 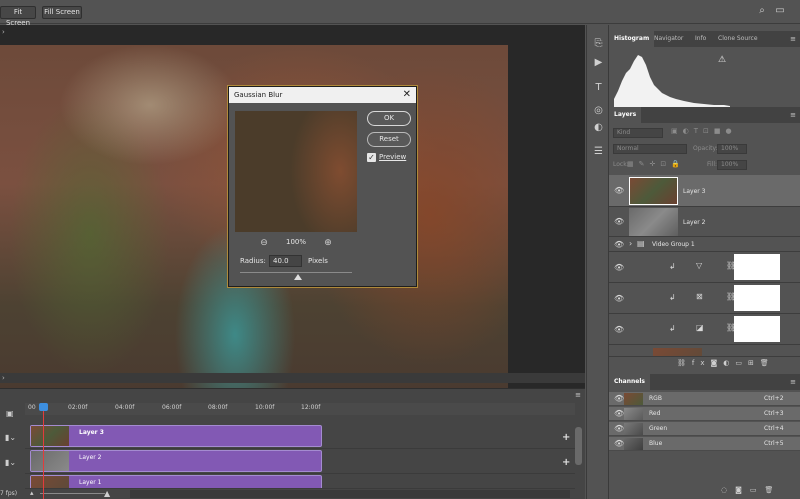 What do you see at coordinates (72, 493) in the screenshot?
I see `zoom-slider` at bounding box center [72, 493].